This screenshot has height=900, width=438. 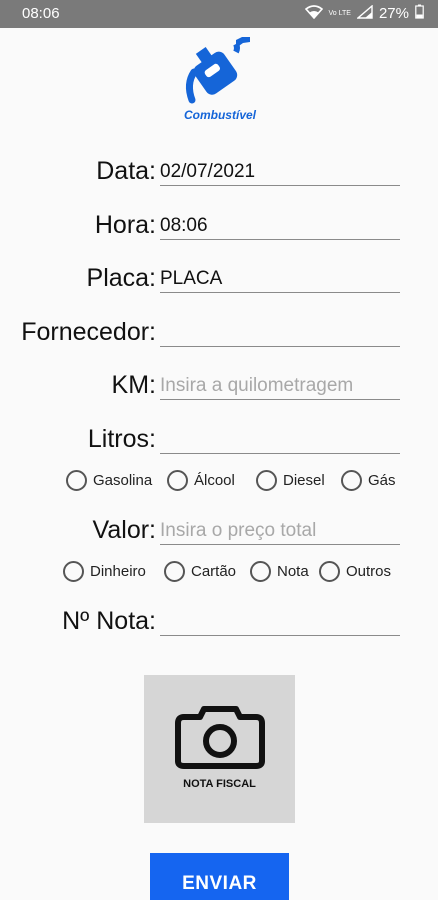 What do you see at coordinates (219, 115) in the screenshot?
I see `brand-name: Combustível` at bounding box center [219, 115].